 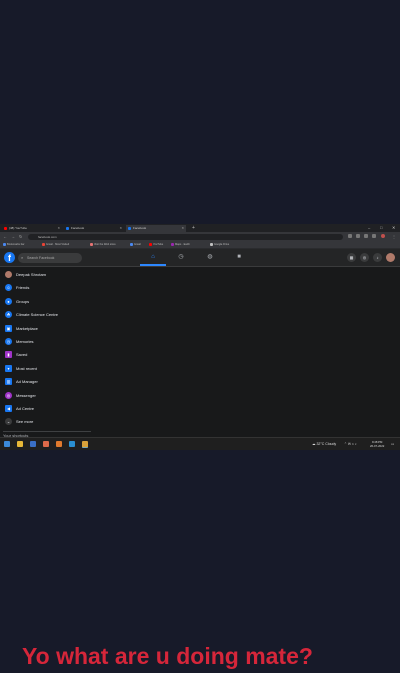 I want to click on friends-icon: ☺, so click(x=8, y=288).